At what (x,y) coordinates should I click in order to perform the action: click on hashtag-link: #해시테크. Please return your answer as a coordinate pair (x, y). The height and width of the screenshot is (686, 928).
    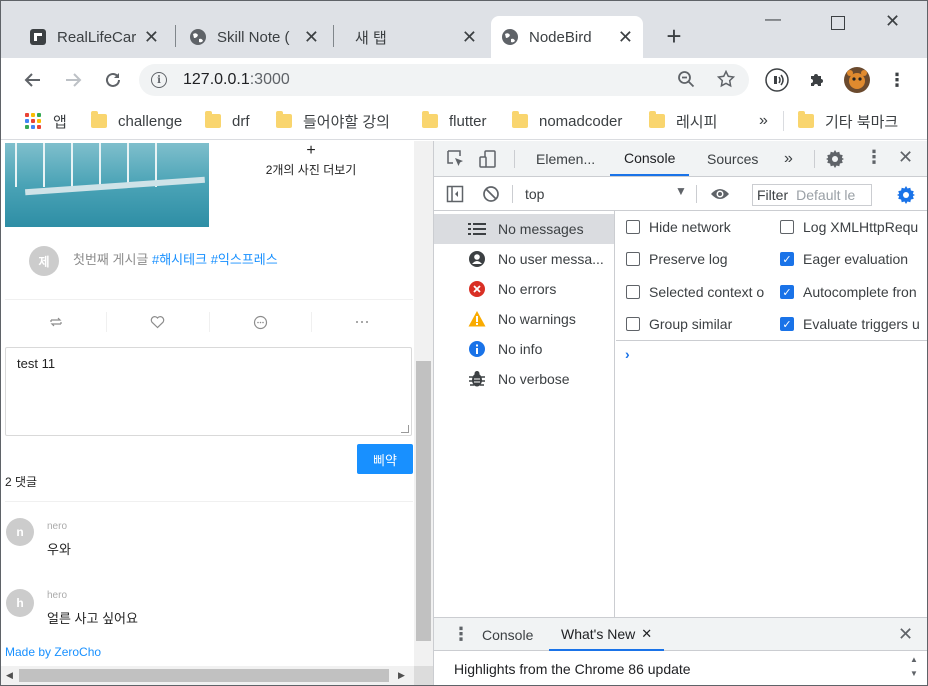
    Looking at the image, I should click on (179, 259).